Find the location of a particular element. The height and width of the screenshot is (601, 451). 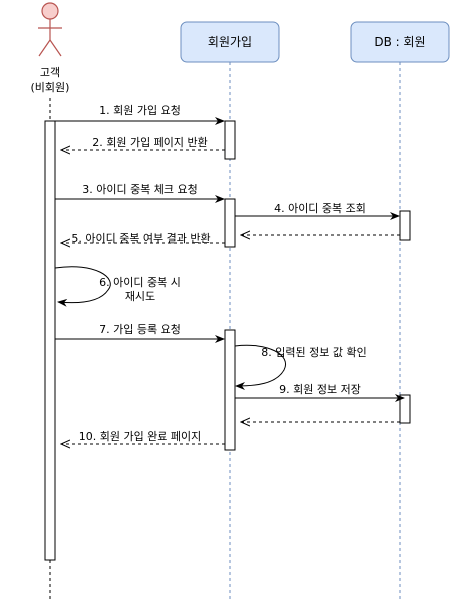

message-1-label: 1. 회원 가입 요청 is located at coordinates (140, 110).